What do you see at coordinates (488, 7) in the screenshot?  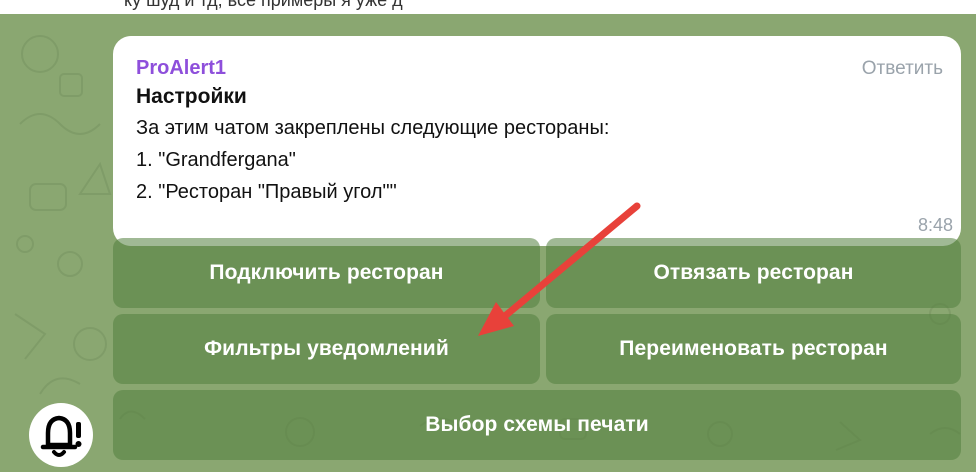 I see `top-caption: ку шуд и тд, все примеры я уже д` at bounding box center [488, 7].